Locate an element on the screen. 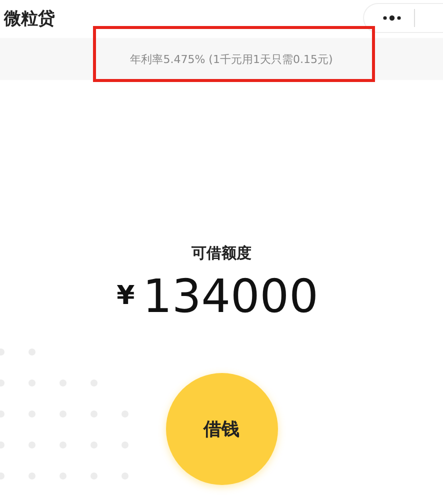 This screenshot has height=499, width=443. credit-limit-label: 可借额度 is located at coordinates (222, 253).